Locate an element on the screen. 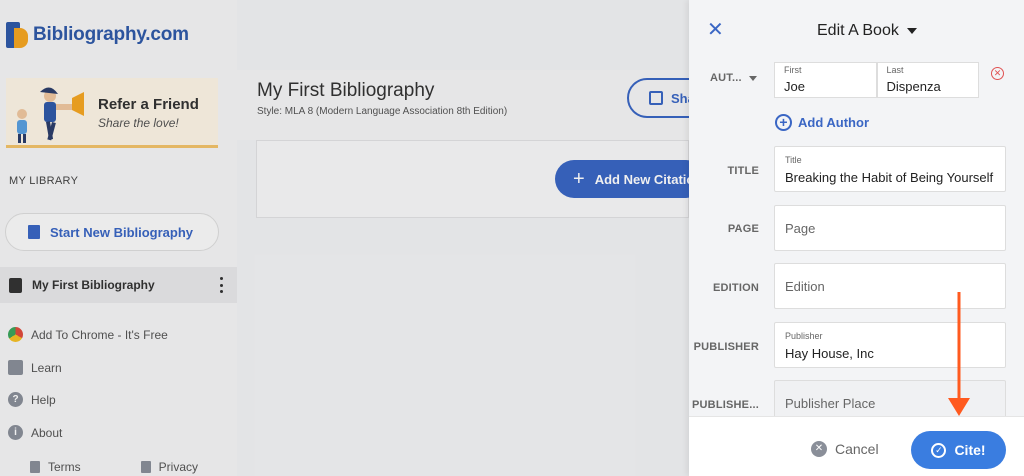 The width and height of the screenshot is (1024, 476). publisher-place-placeholder: Publisher Place is located at coordinates (830, 403).